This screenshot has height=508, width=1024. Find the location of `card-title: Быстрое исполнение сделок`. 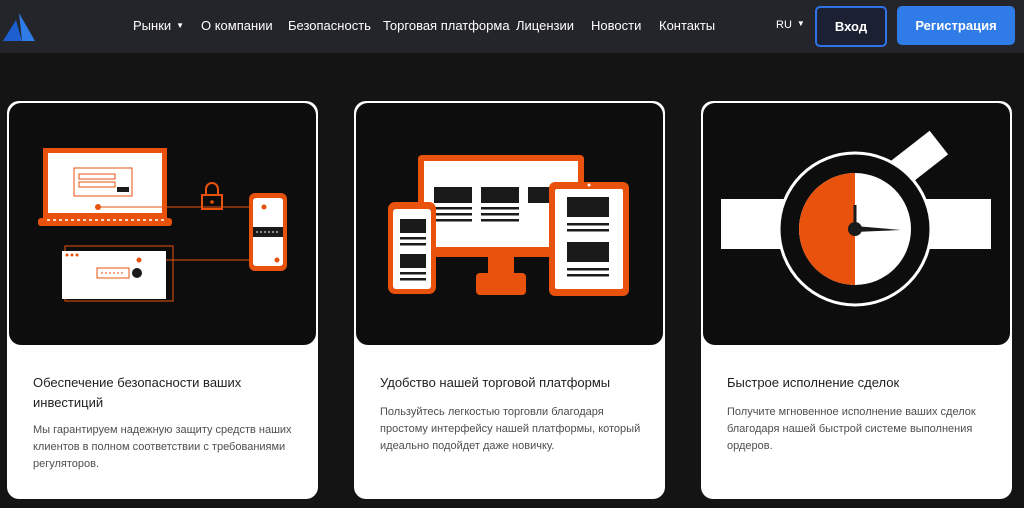

card-title: Быстрое исполнение сделок is located at coordinates (813, 382).